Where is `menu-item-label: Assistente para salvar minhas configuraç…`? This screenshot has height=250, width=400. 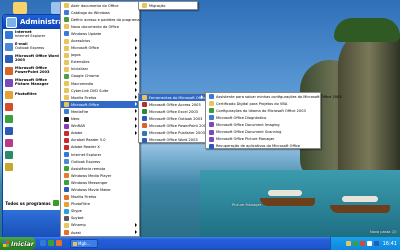 menu-item-label: Assistente para salvar minhas configuraç… is located at coordinates (279, 96).